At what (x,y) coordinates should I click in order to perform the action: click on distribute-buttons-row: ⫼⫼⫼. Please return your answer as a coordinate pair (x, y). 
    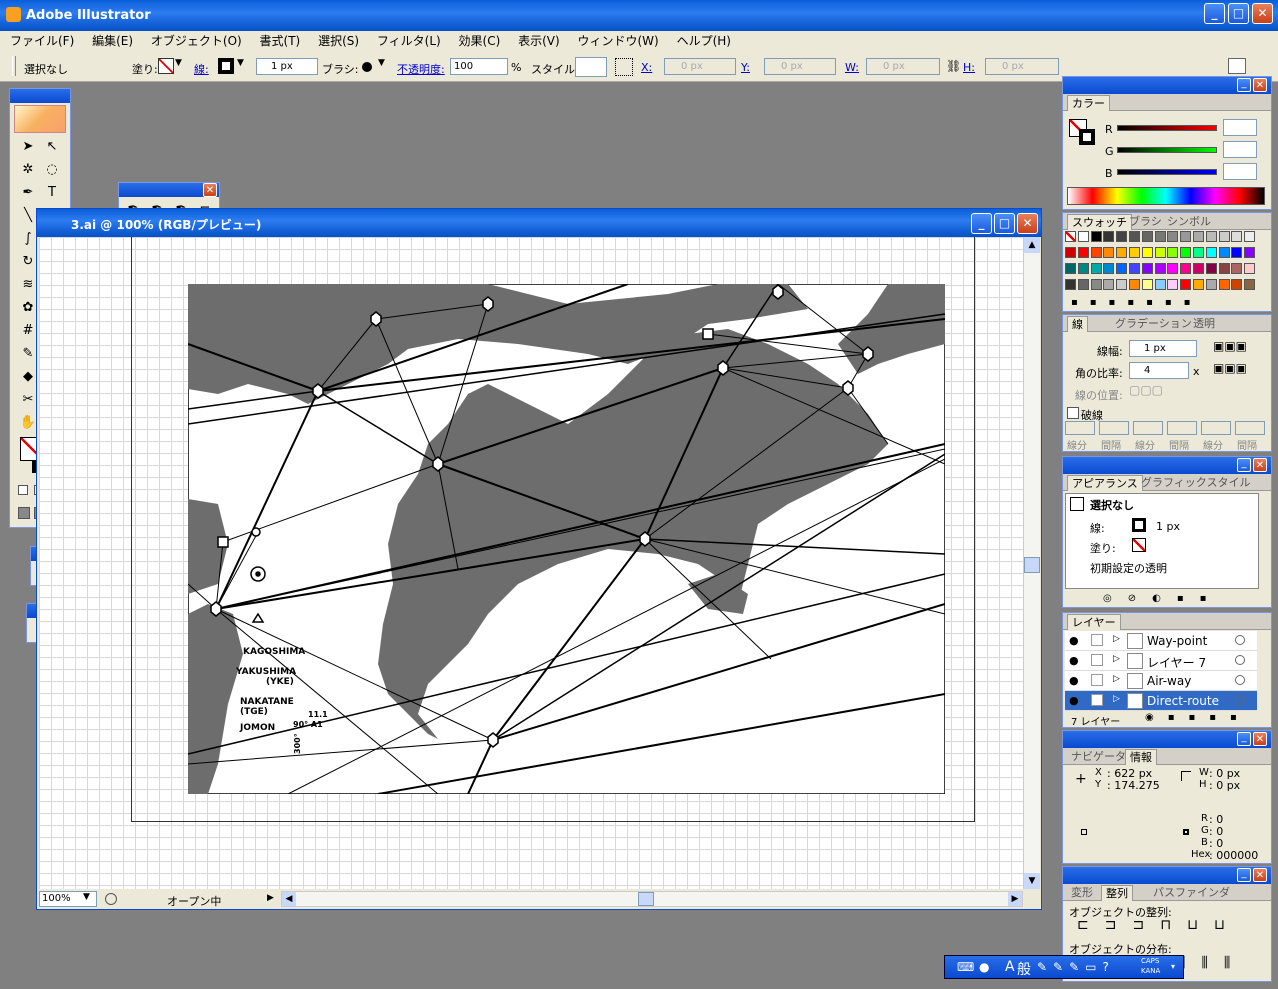
    Looking at the image, I should click on (1212, 963).